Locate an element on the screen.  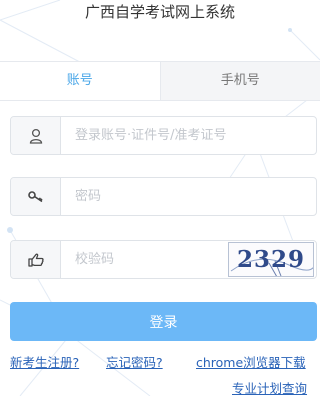
tab-phone: 手机号 is located at coordinates (240, 81).